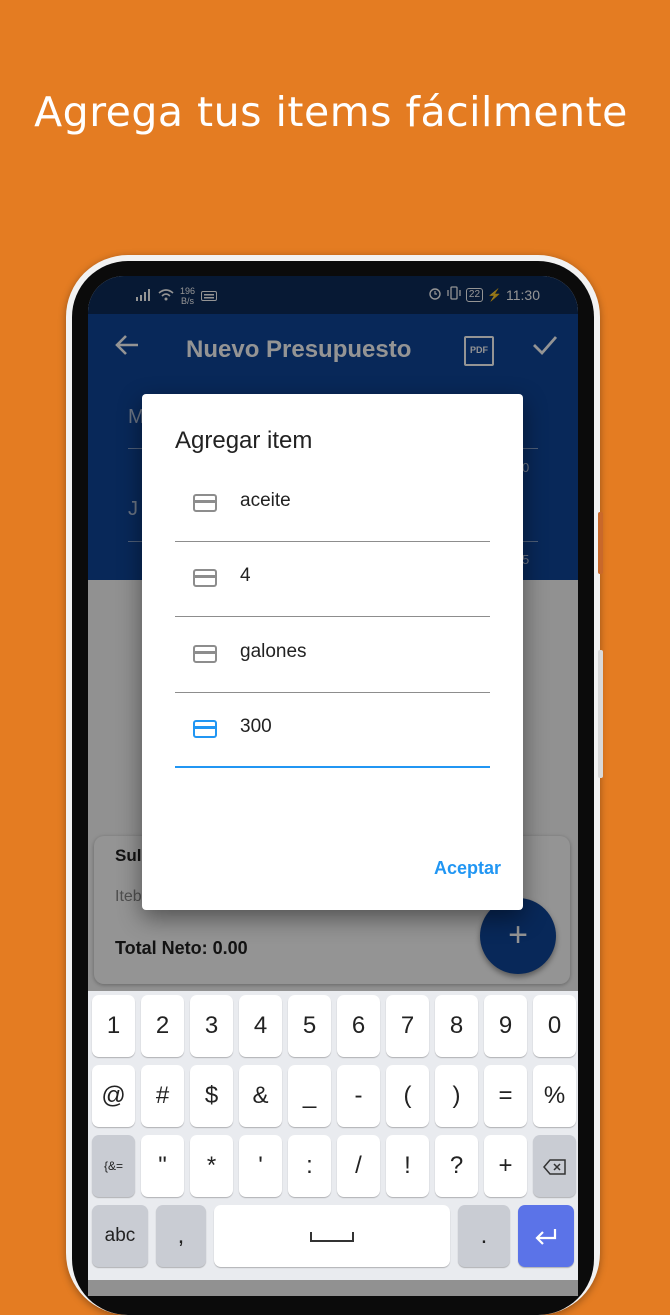  Describe the element at coordinates (162, 1096) in the screenshot. I see `key-hash: #` at that location.